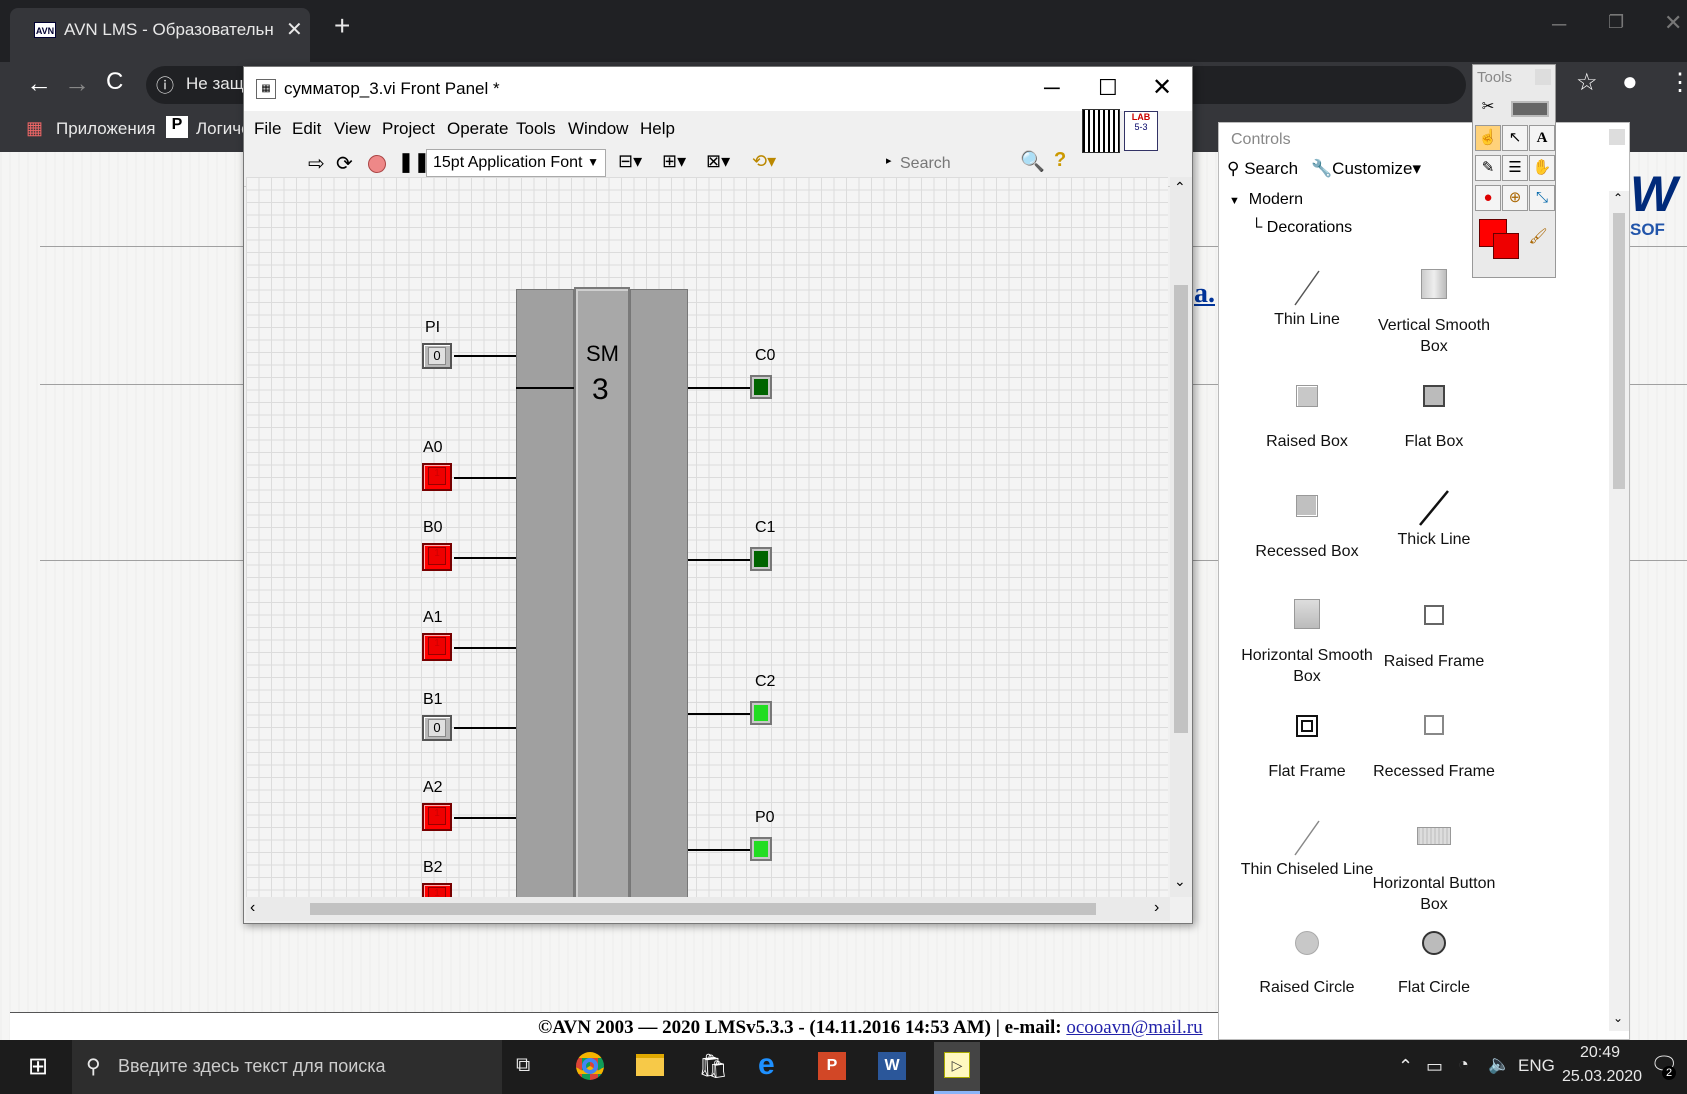  I want to click on palette-item-flat-box: Flat Box, so click(1434, 412).